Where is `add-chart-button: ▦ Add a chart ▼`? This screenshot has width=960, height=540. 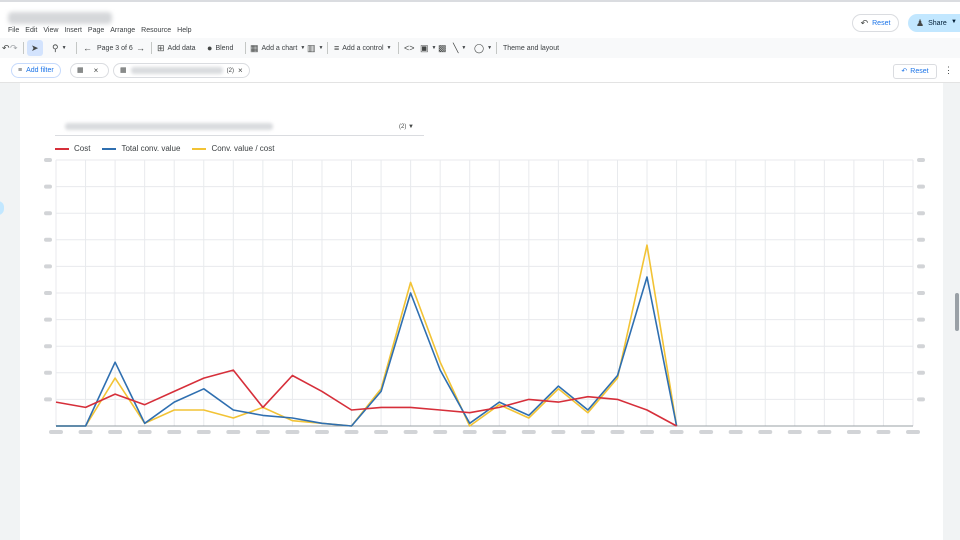
add-chart-button: ▦ Add a chart ▼ is located at coordinates (277, 48).